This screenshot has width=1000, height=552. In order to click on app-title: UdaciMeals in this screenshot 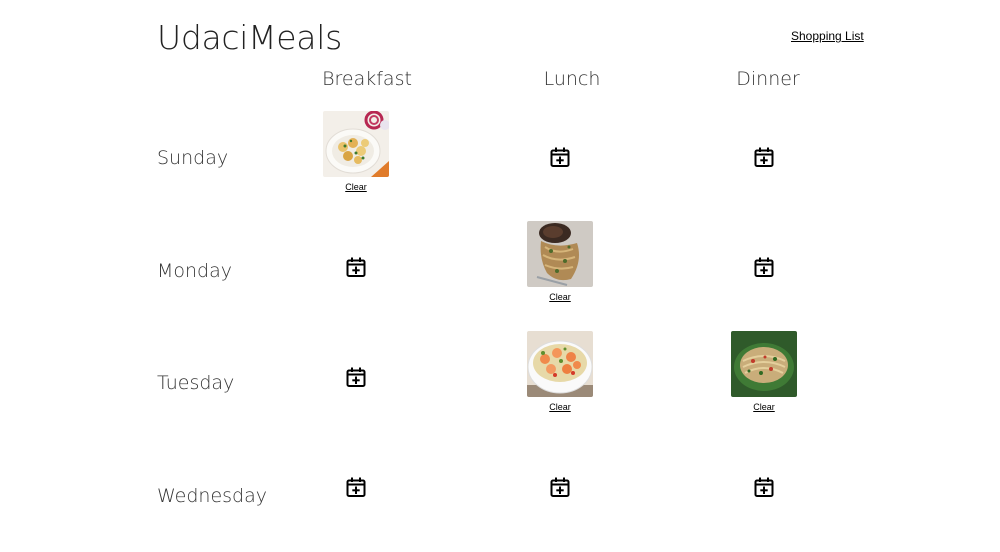, I will do `click(249, 37)`.